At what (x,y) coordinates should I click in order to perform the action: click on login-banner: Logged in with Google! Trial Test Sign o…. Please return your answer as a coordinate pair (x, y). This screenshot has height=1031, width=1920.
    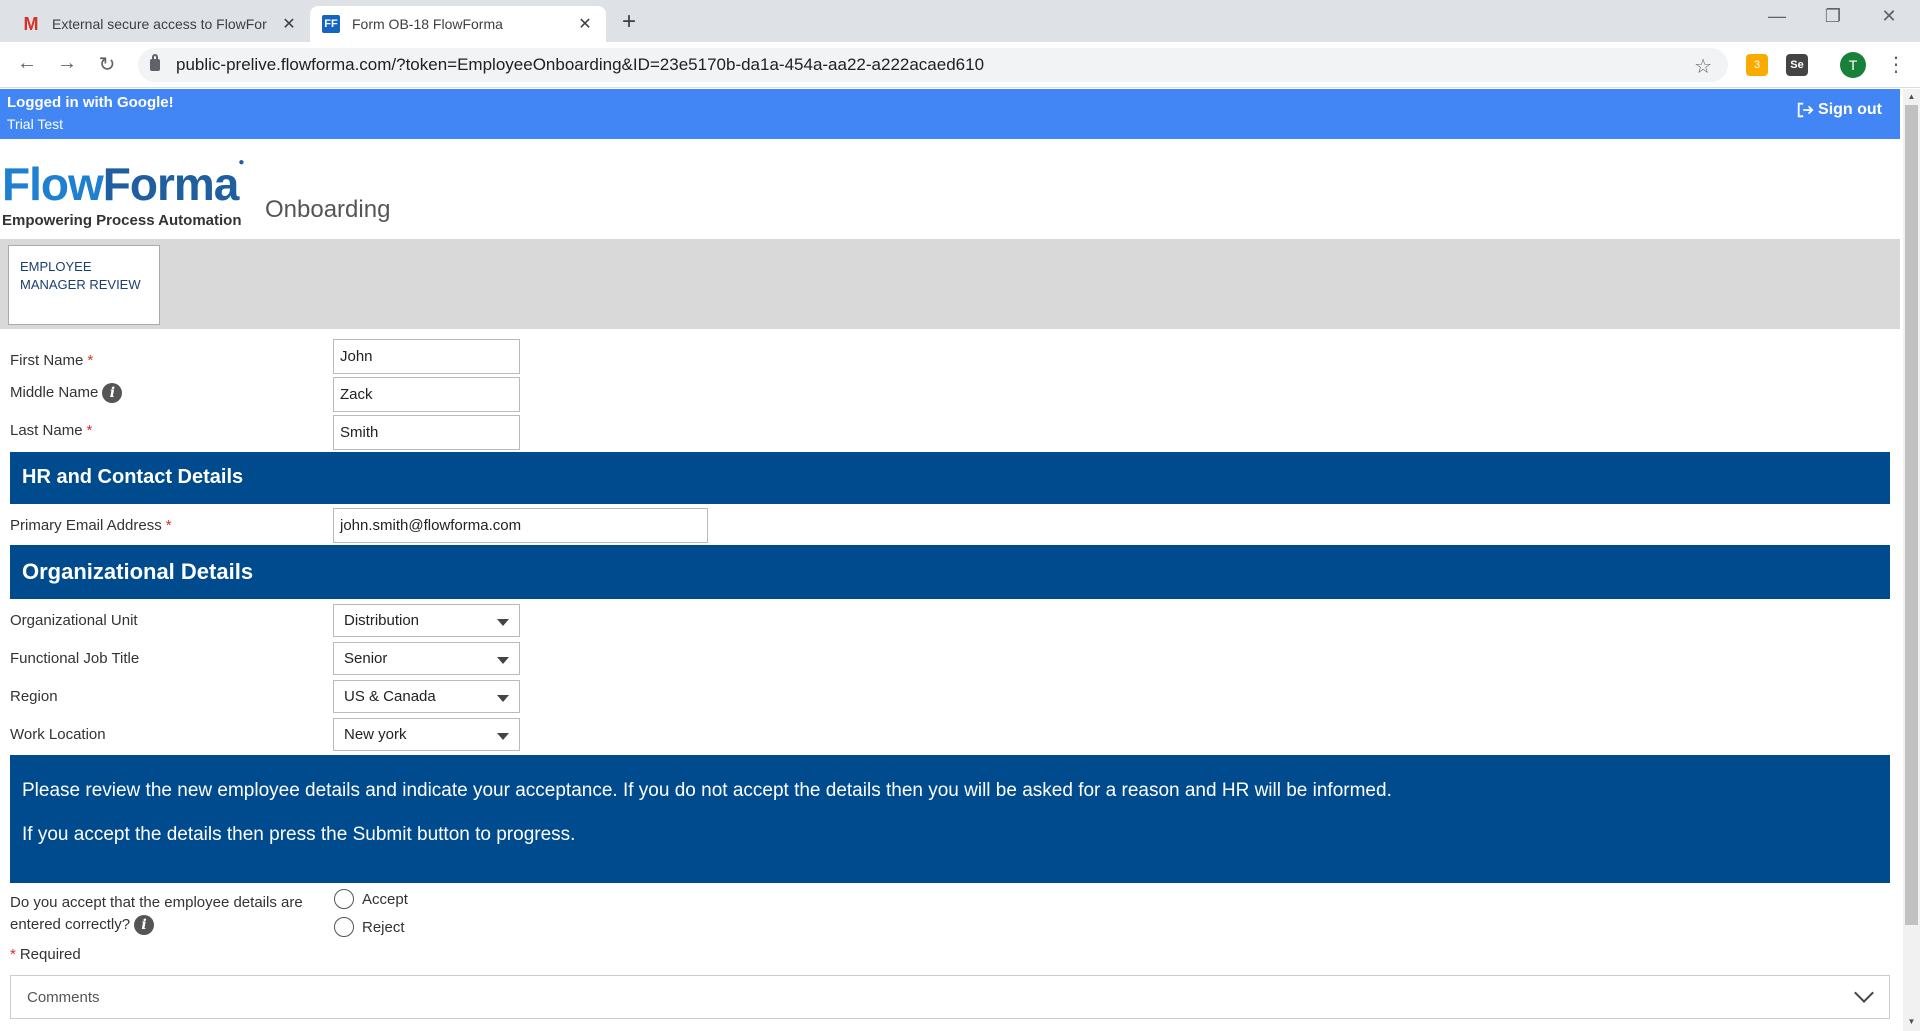
    Looking at the image, I should click on (950, 114).